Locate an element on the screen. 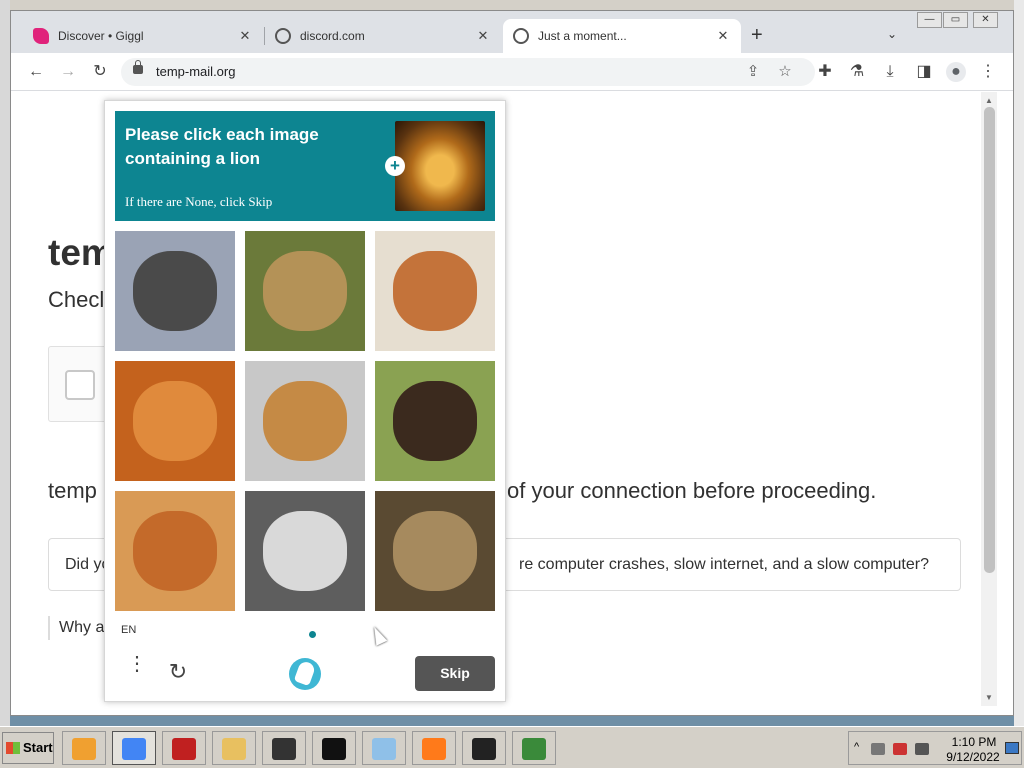 Image resolution: width=1024 pixels, height=768 pixels. chihuahua-dog-image is located at coordinates (305, 421).